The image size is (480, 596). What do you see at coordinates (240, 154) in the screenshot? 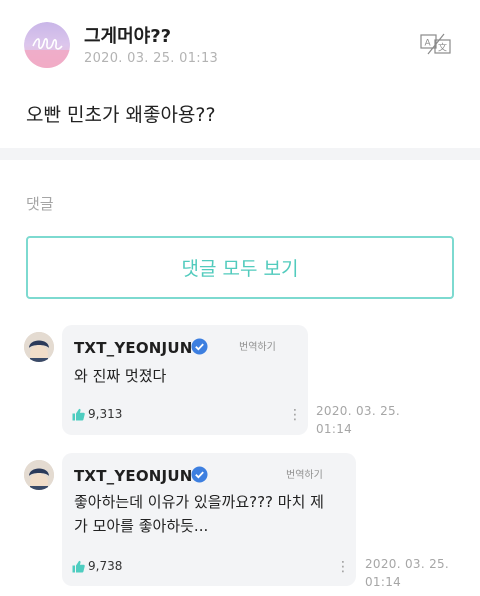
I see `section-divider` at bounding box center [240, 154].